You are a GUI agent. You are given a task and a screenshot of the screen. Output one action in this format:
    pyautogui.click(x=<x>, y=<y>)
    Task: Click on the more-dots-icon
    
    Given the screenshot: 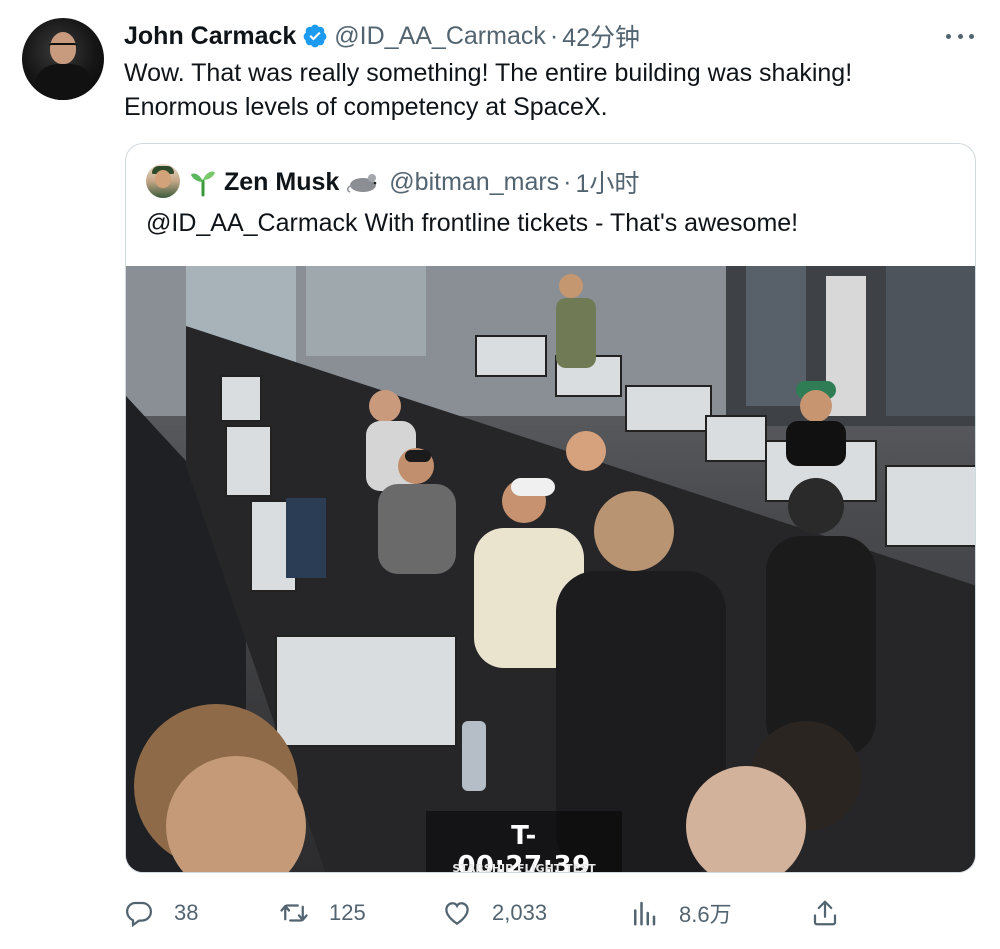 What is the action you would take?
    pyautogui.click(x=960, y=36)
    